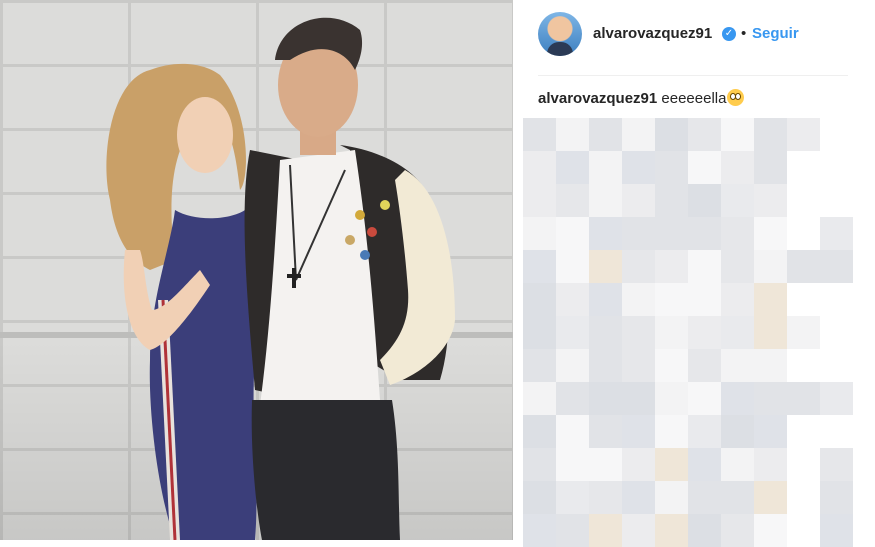  Describe the element at coordinates (736, 97) in the screenshot. I see `flushed-face-emoji-icon` at that location.